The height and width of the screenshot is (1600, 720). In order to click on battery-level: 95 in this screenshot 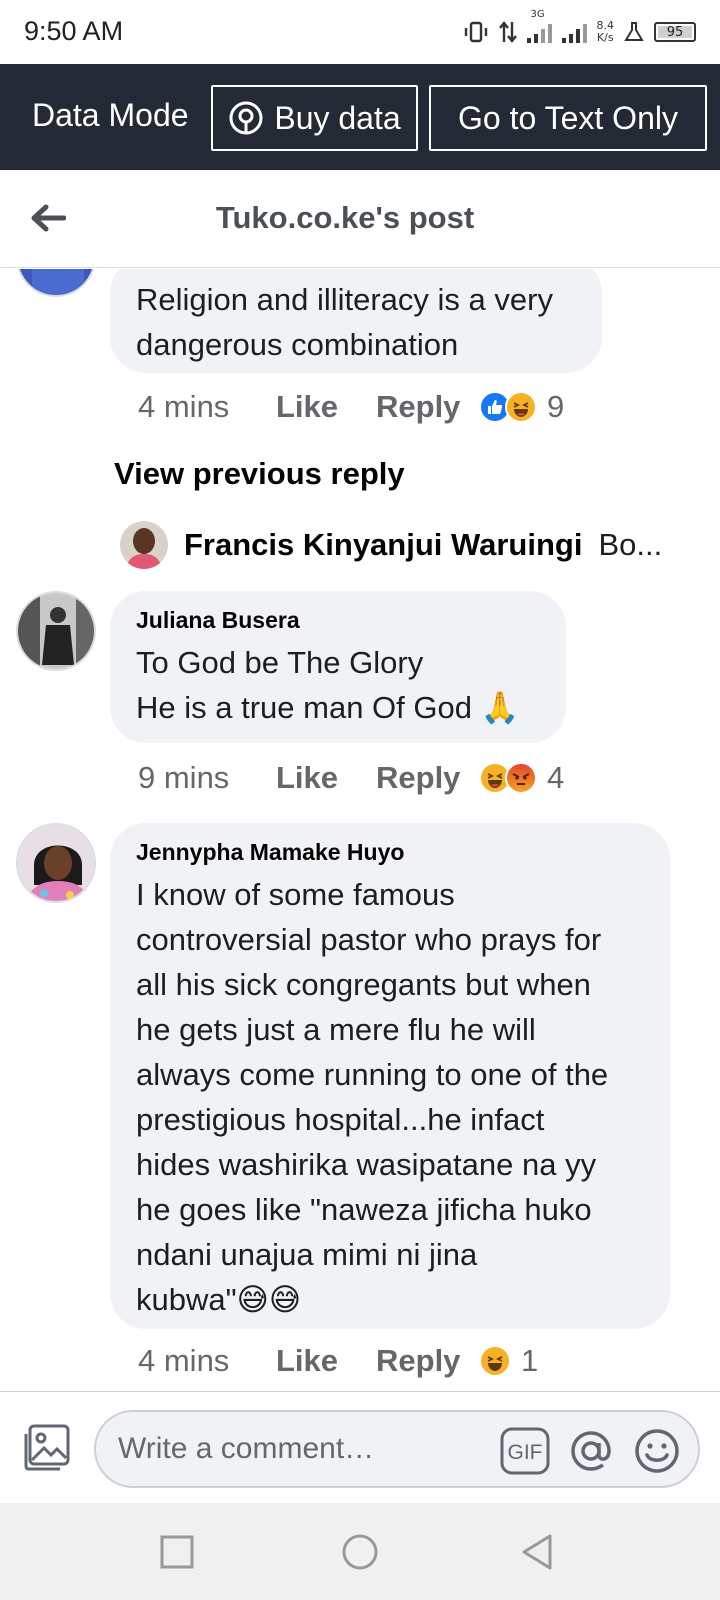, I will do `click(675, 32)`.